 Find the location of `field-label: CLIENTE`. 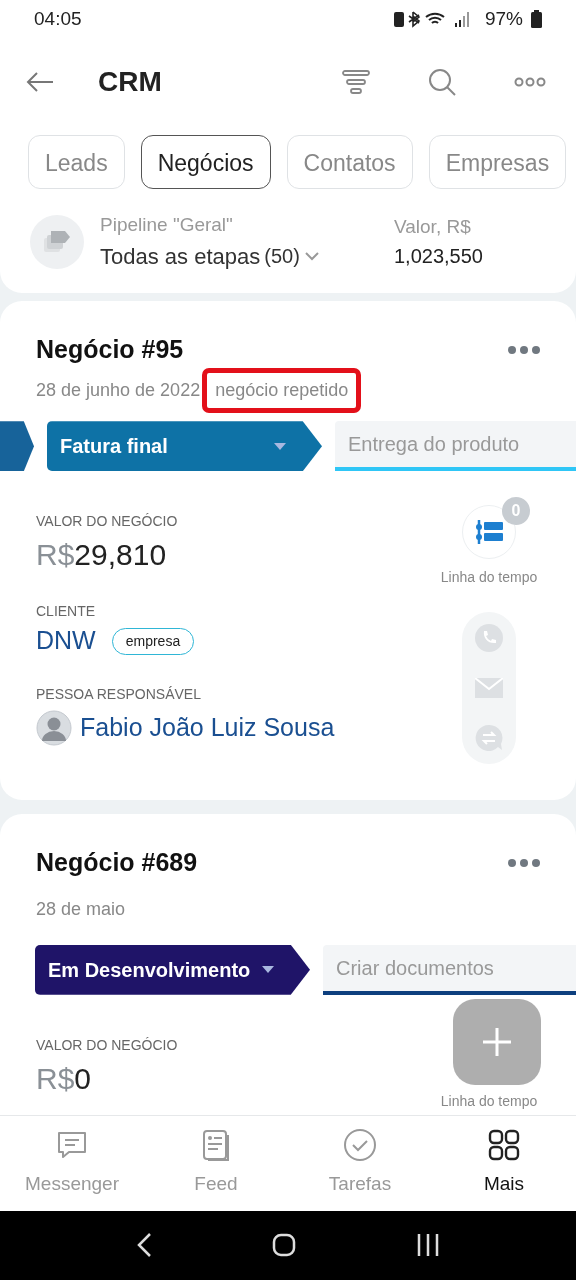

field-label: CLIENTE is located at coordinates (66, 612).